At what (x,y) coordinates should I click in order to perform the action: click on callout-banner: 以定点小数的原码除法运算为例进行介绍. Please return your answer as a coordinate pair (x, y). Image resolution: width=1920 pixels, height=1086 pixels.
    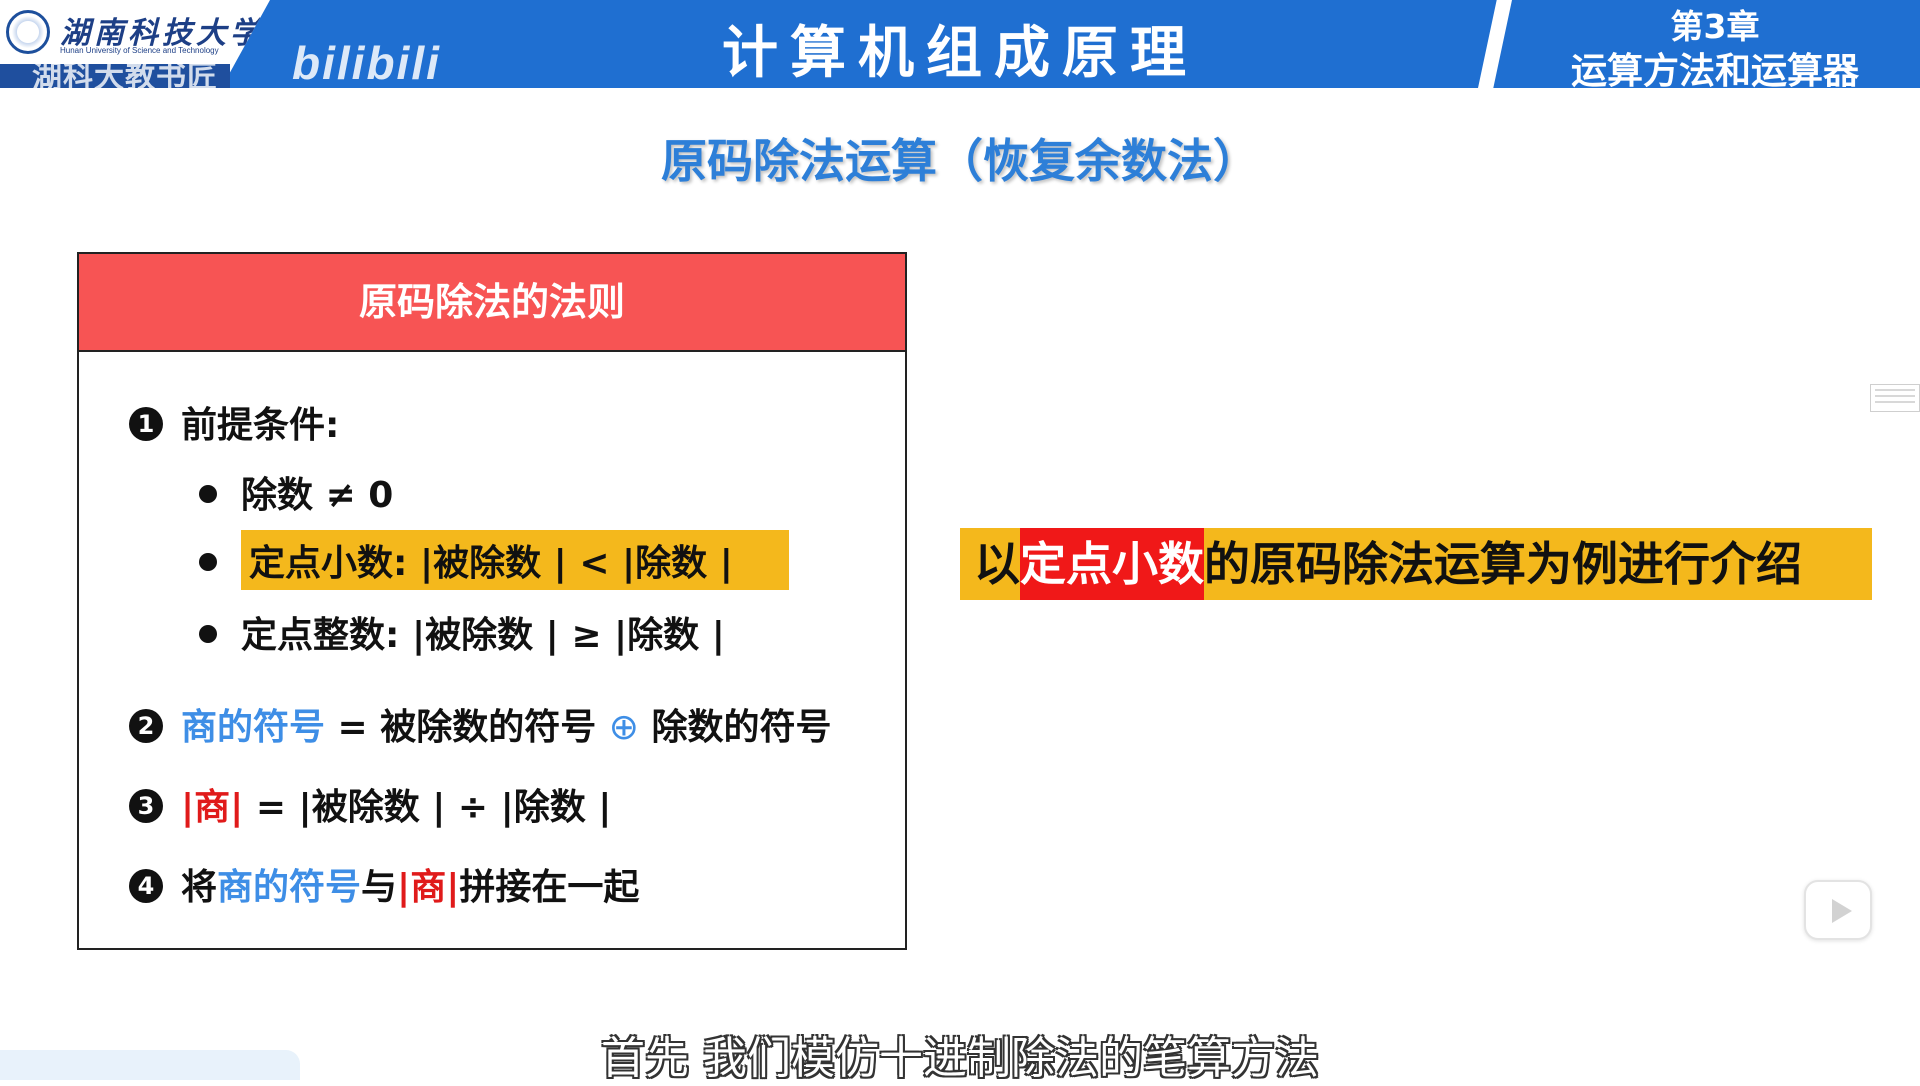
    Looking at the image, I should click on (1416, 564).